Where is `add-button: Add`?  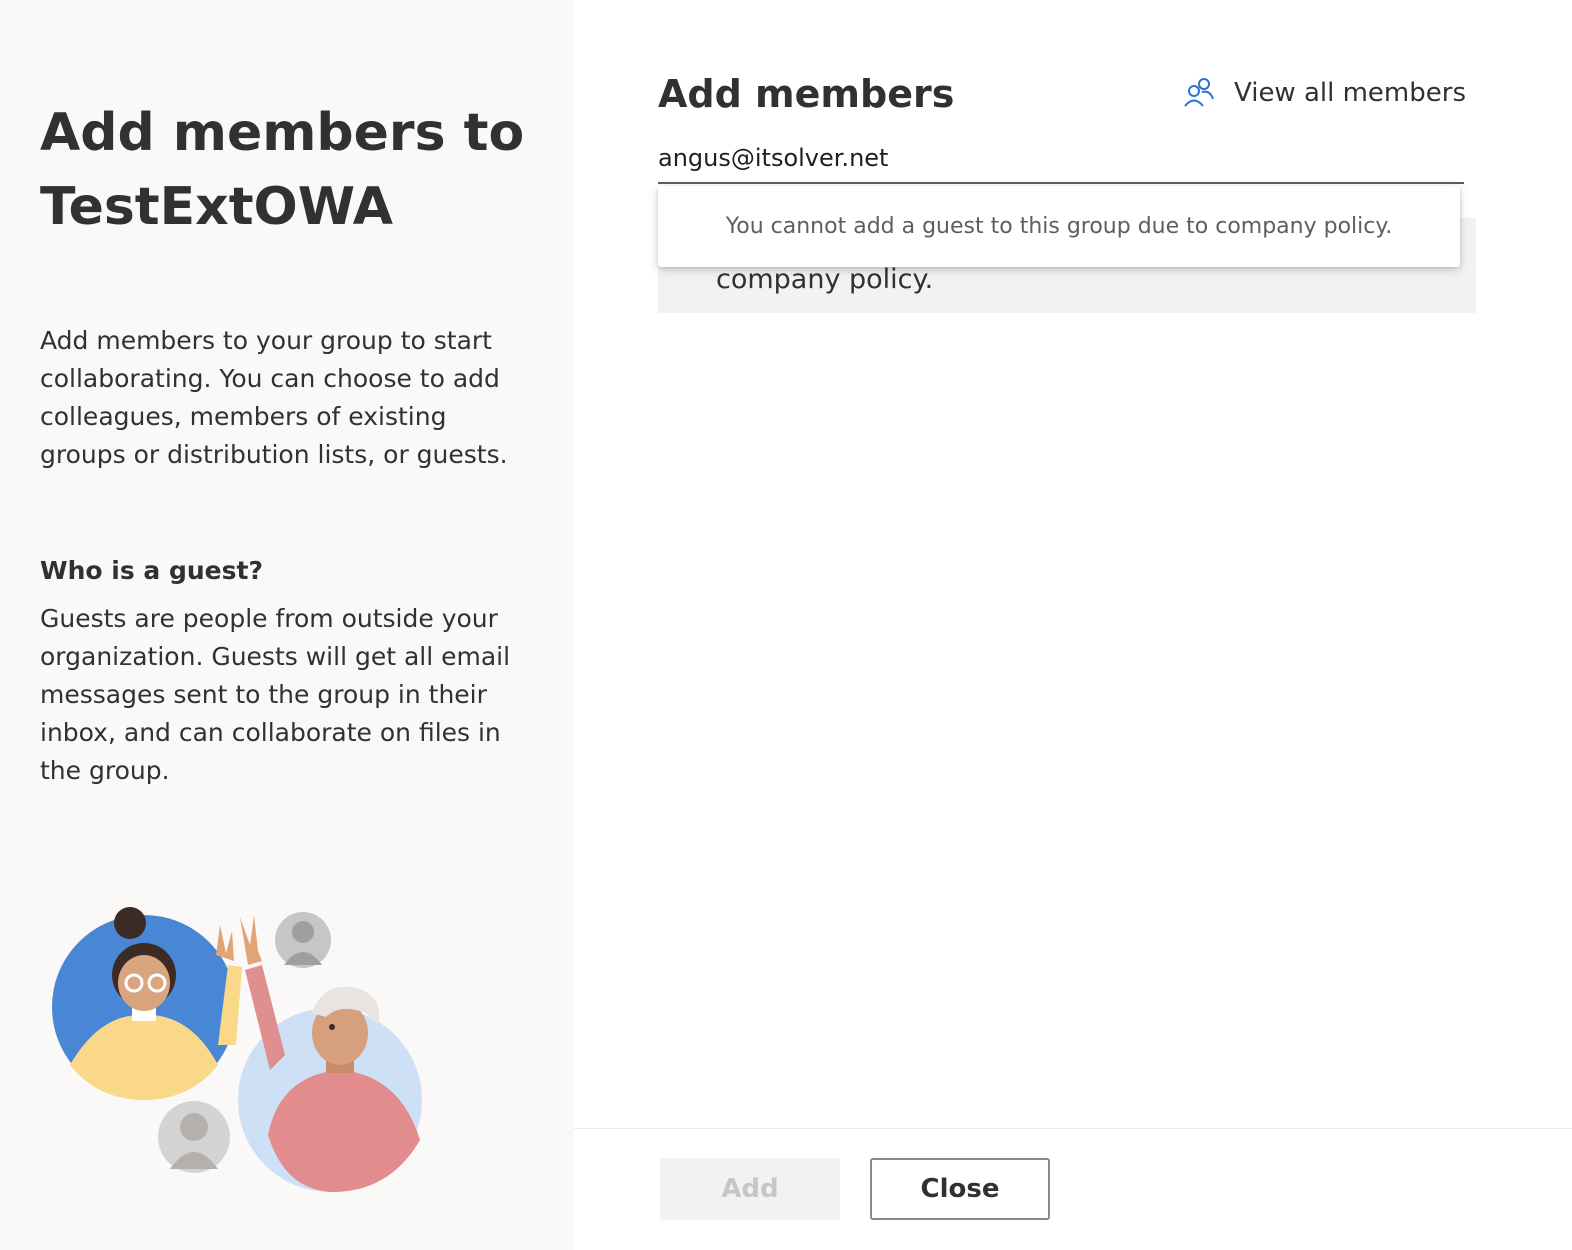
add-button: Add is located at coordinates (750, 1189).